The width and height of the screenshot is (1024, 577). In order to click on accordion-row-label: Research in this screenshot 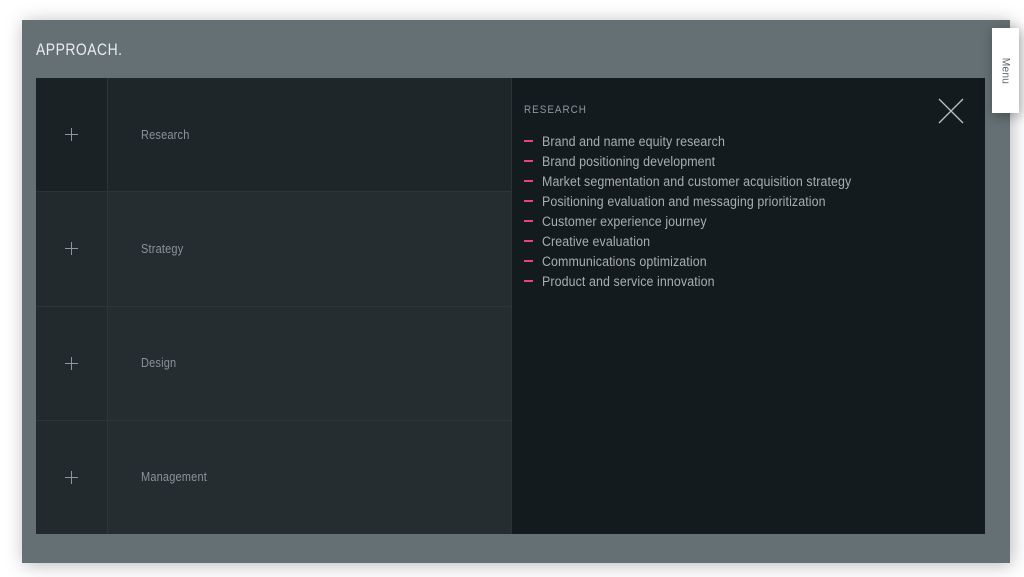, I will do `click(165, 134)`.